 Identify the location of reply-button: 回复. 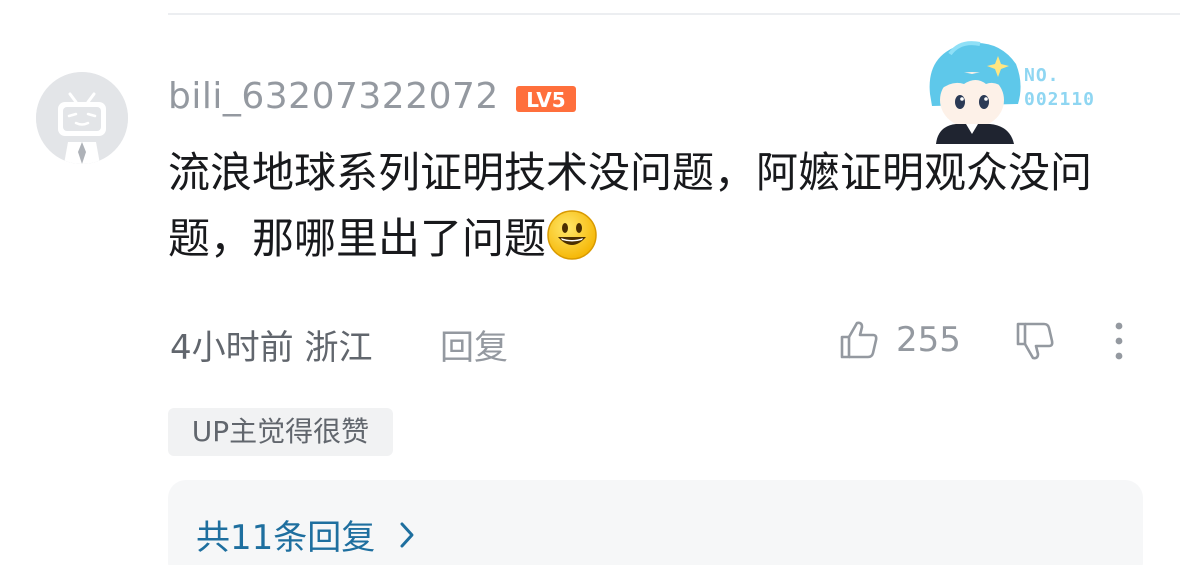
(474, 344).